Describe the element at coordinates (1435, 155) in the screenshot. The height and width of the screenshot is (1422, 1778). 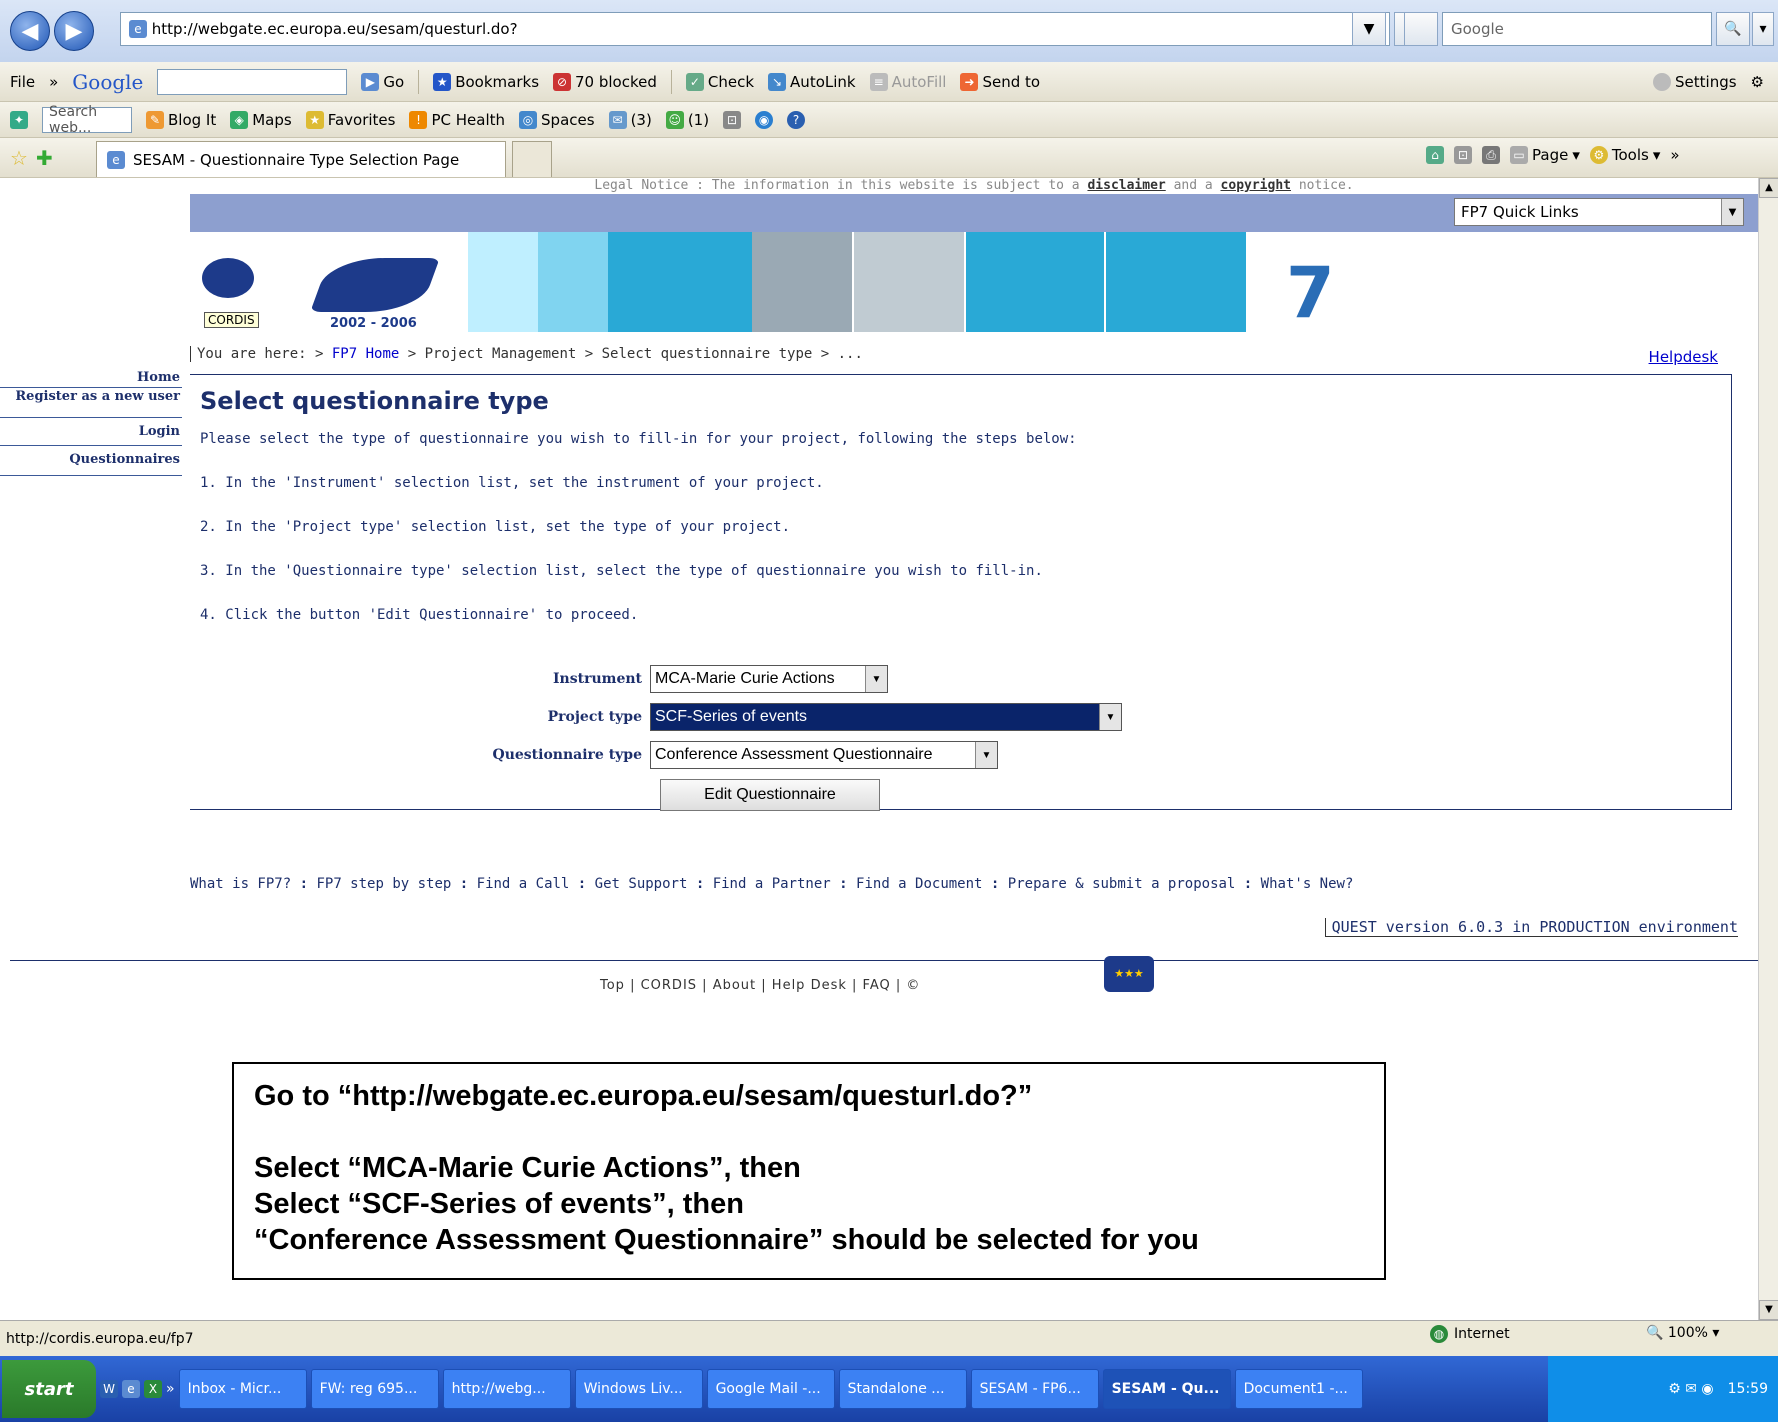
I see `home-icon: ⌂` at that location.